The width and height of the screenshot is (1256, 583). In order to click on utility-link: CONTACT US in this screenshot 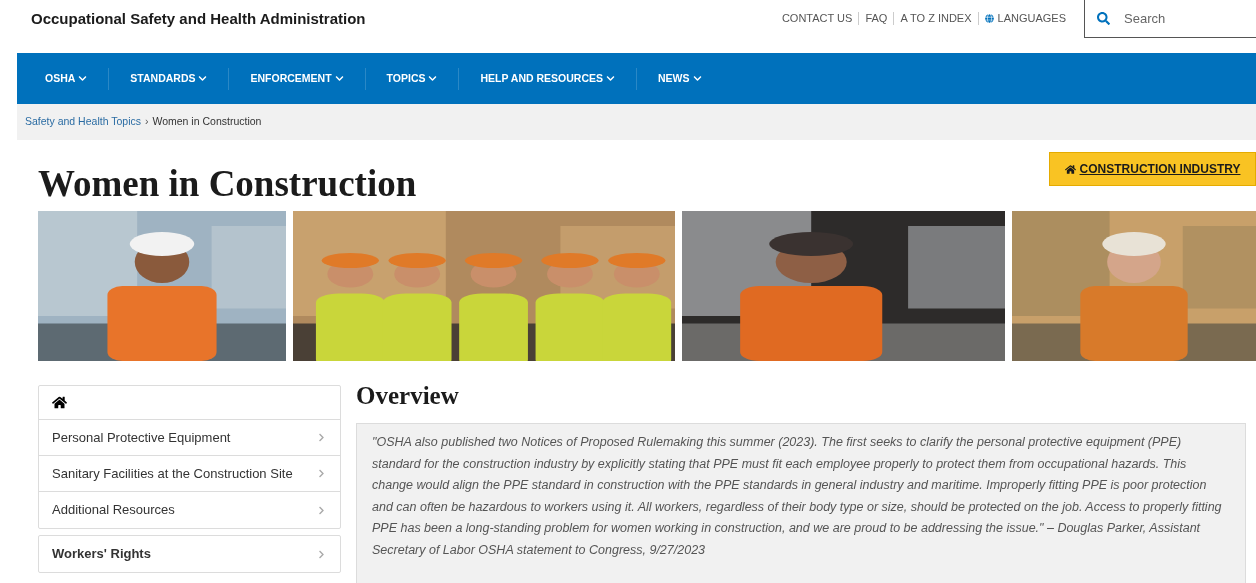, I will do `click(817, 18)`.